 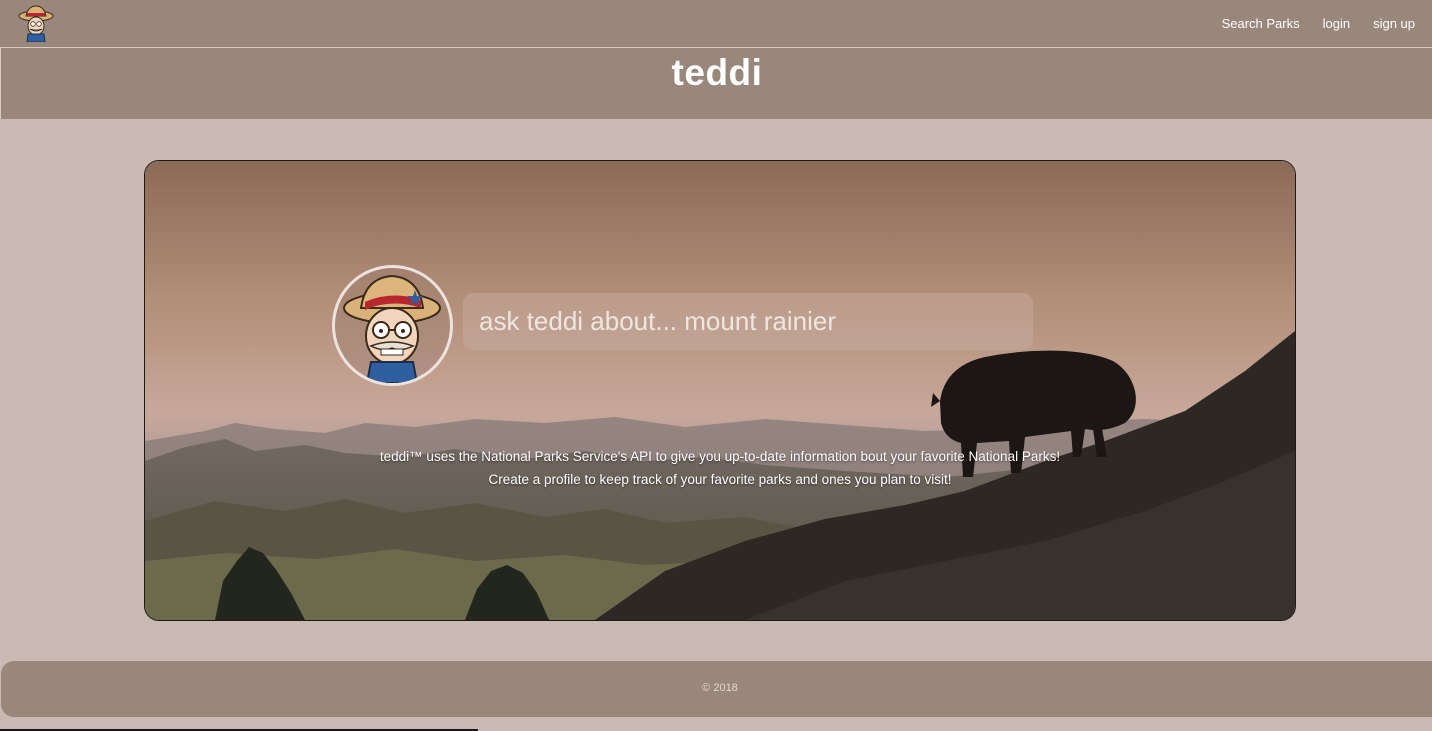 I want to click on teddi-avatar-icon, so click(x=392, y=325).